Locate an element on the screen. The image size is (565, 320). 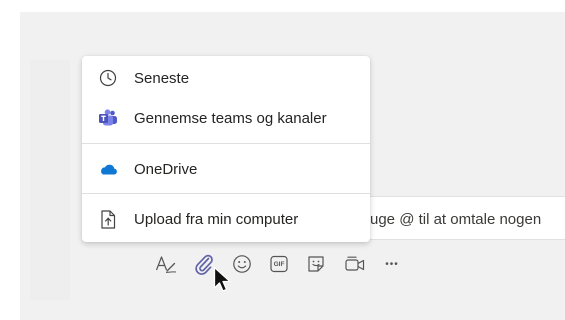
left-panel-shadow is located at coordinates (50, 180).